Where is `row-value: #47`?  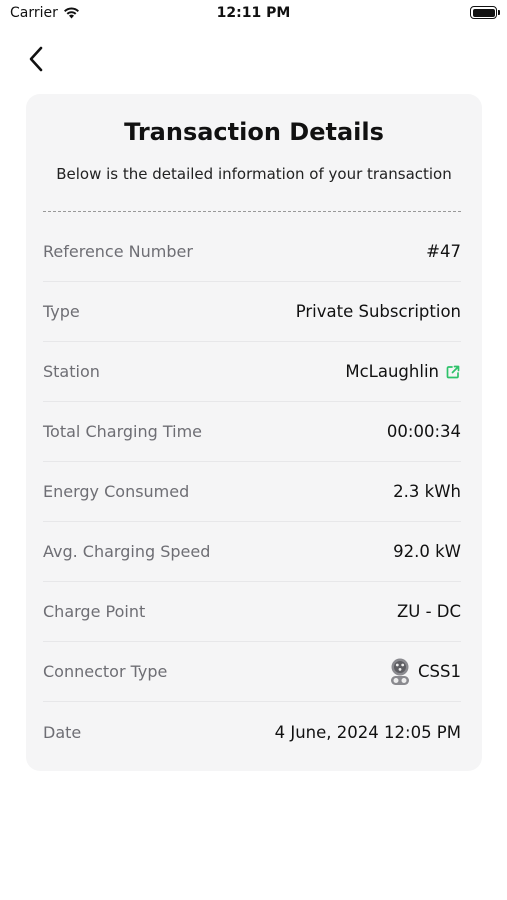
row-value: #47 is located at coordinates (443, 251).